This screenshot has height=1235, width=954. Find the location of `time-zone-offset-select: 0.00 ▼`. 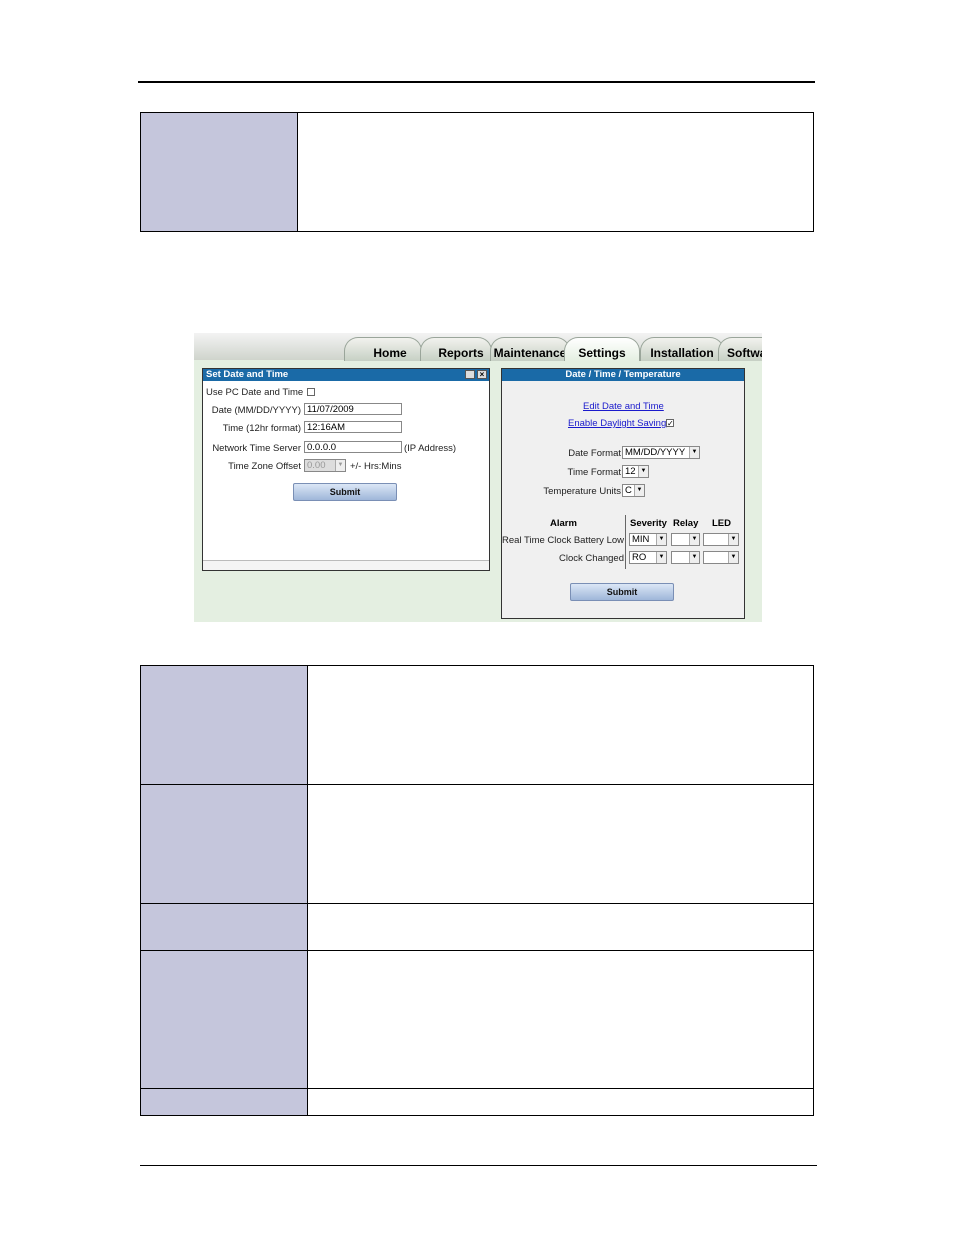

time-zone-offset-select: 0.00 ▼ is located at coordinates (325, 465).